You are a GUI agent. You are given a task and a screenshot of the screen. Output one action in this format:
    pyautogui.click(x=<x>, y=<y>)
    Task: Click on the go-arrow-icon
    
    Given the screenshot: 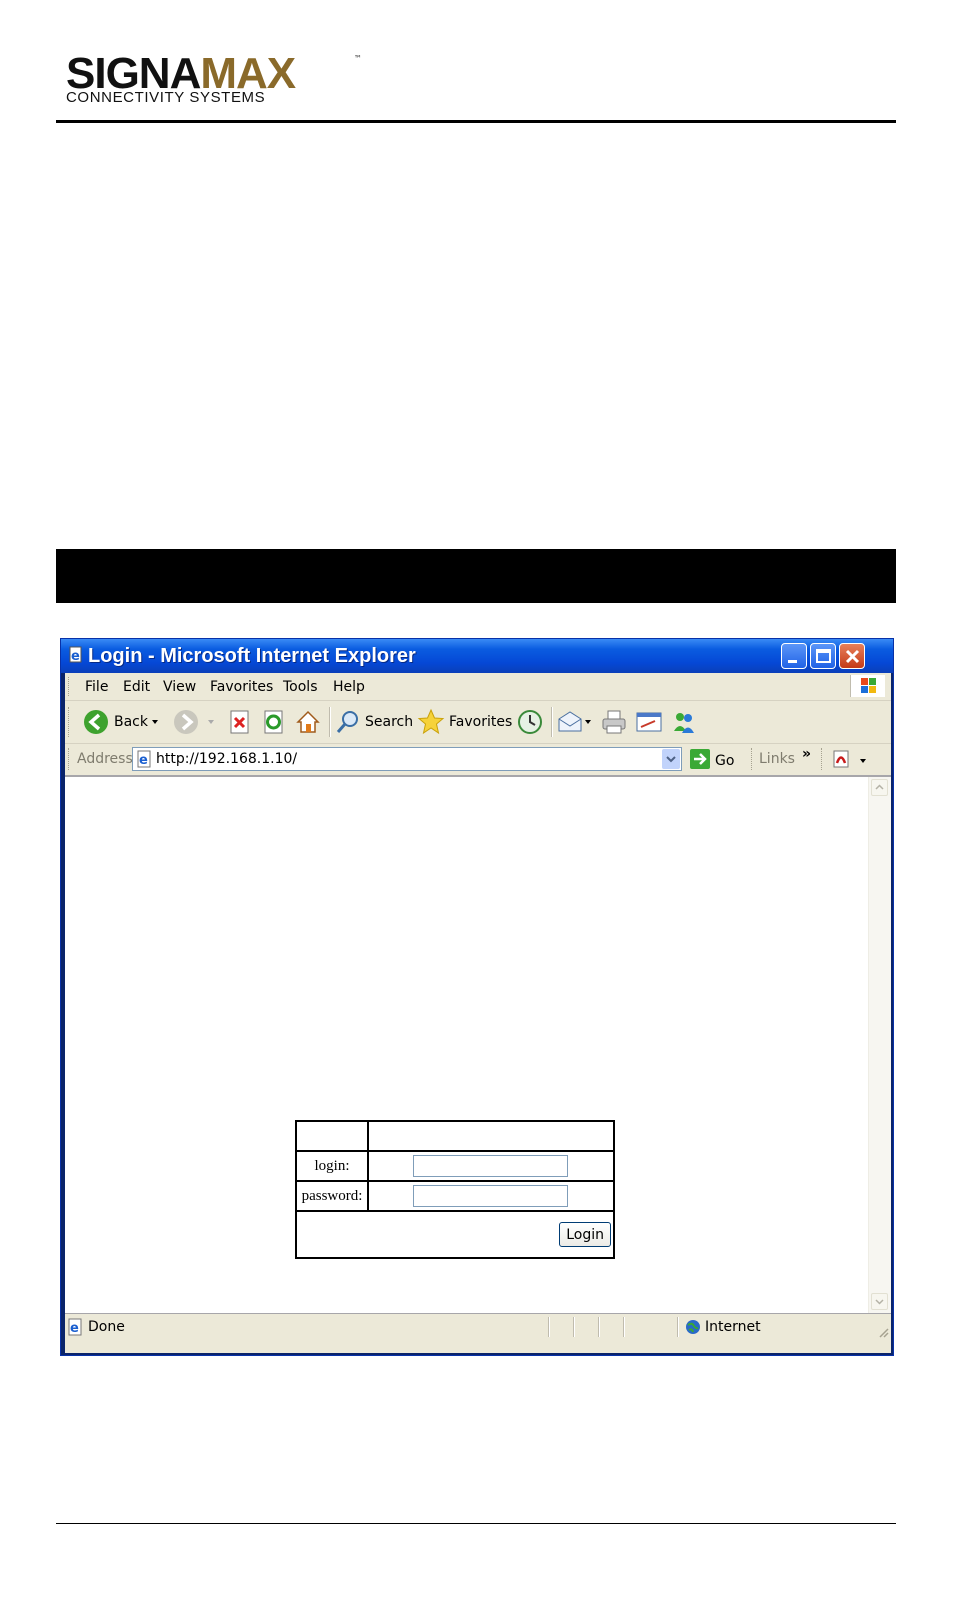 What is the action you would take?
    pyautogui.click(x=700, y=759)
    